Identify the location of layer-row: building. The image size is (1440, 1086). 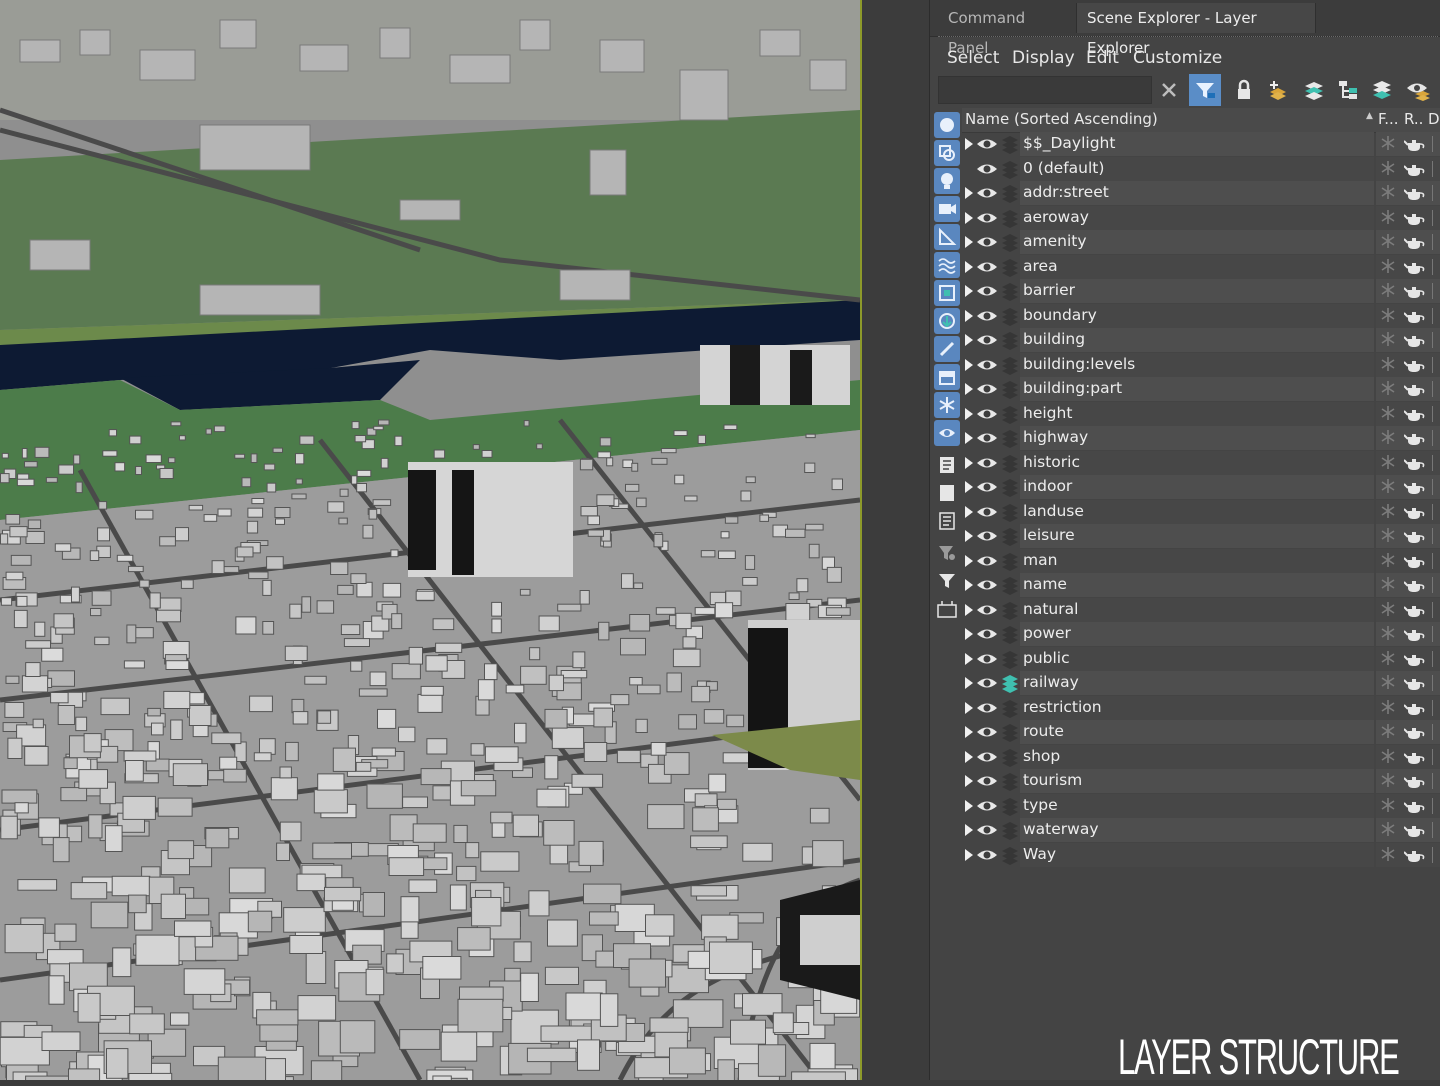
(1201, 340).